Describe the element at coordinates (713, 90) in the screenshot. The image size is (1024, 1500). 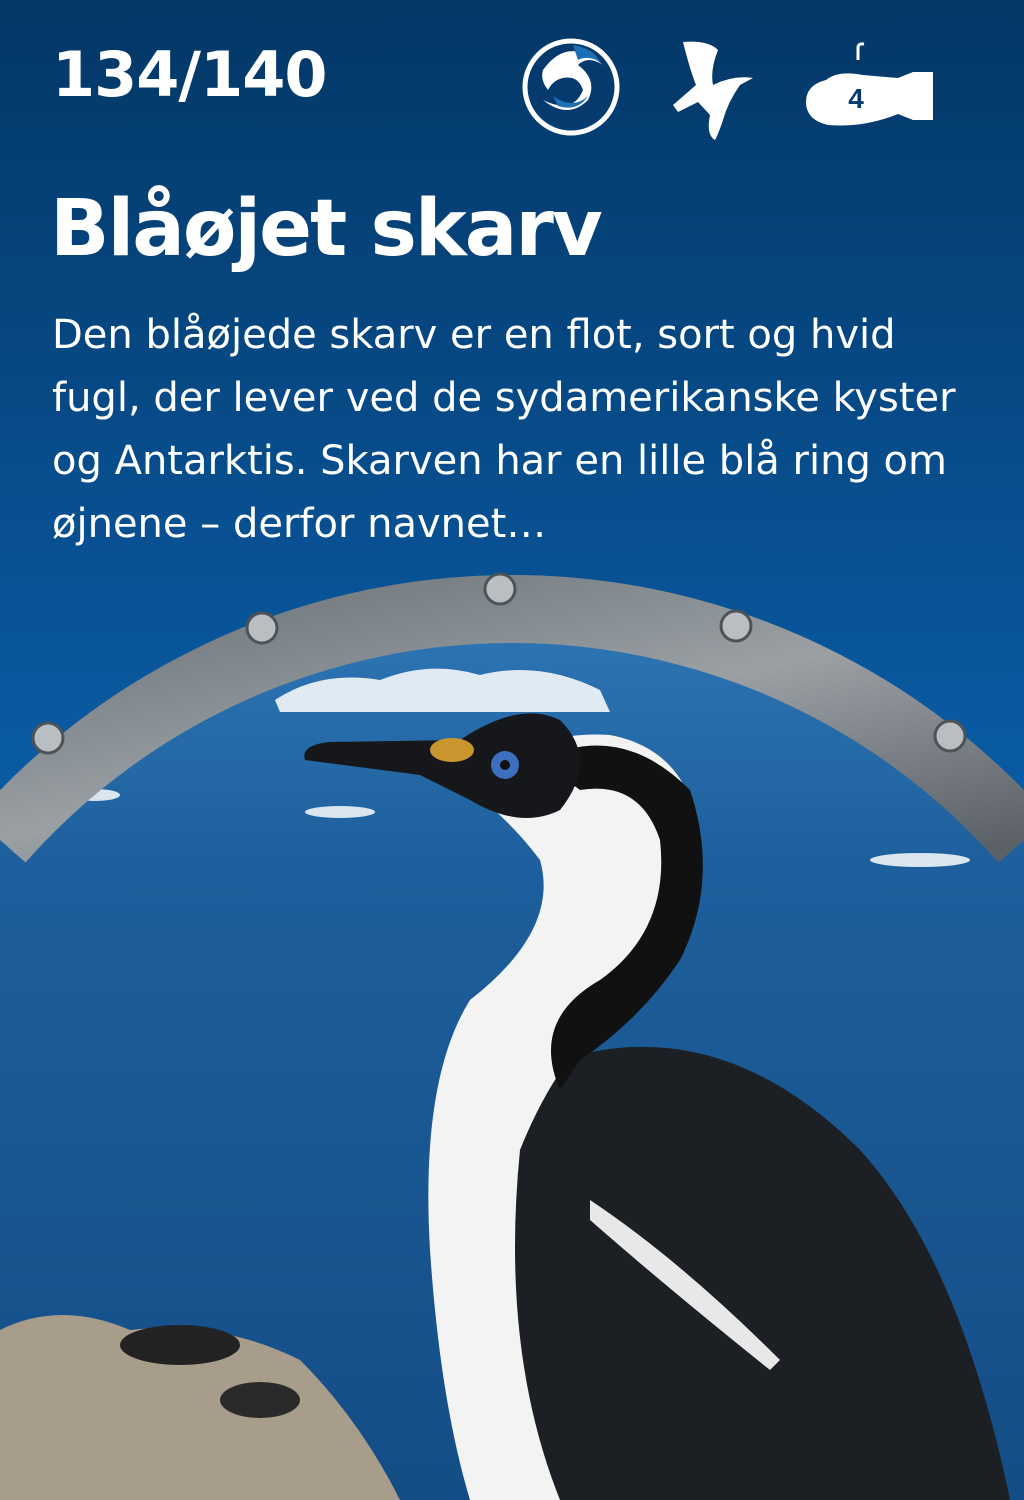
I see `flying-bird-icon` at that location.